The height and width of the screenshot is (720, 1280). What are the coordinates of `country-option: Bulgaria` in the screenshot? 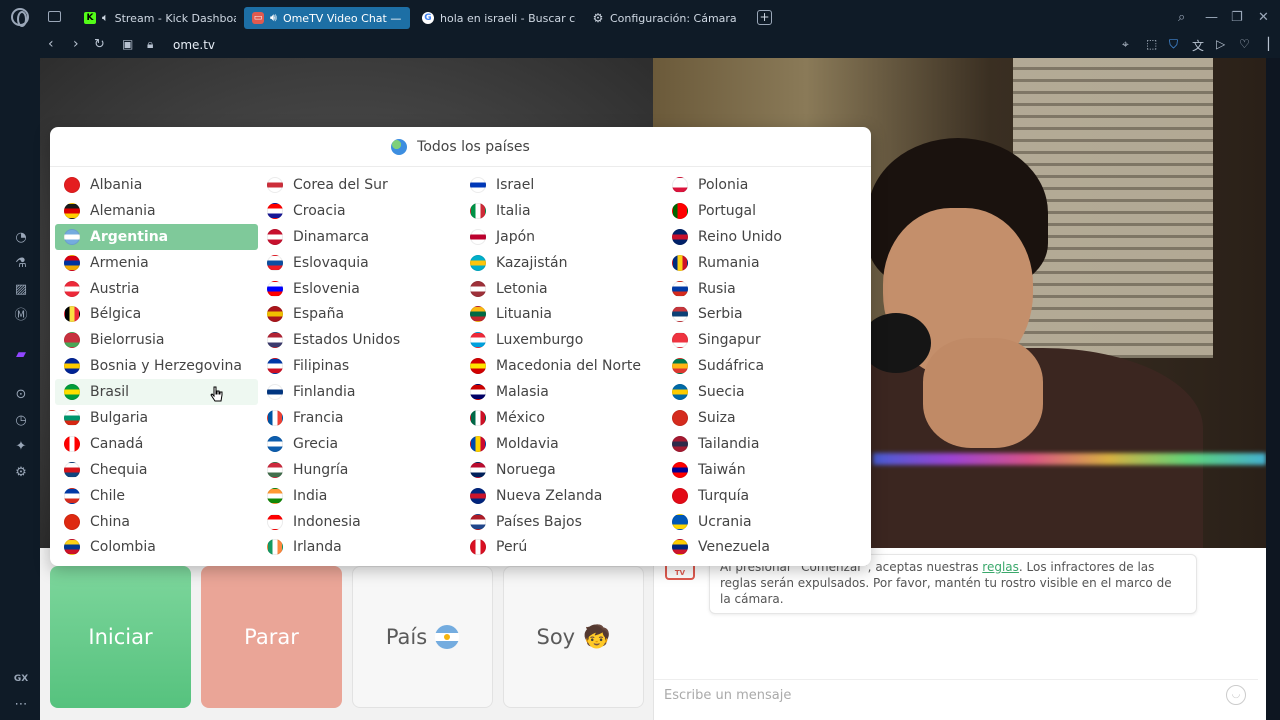 It's located at (156, 418).